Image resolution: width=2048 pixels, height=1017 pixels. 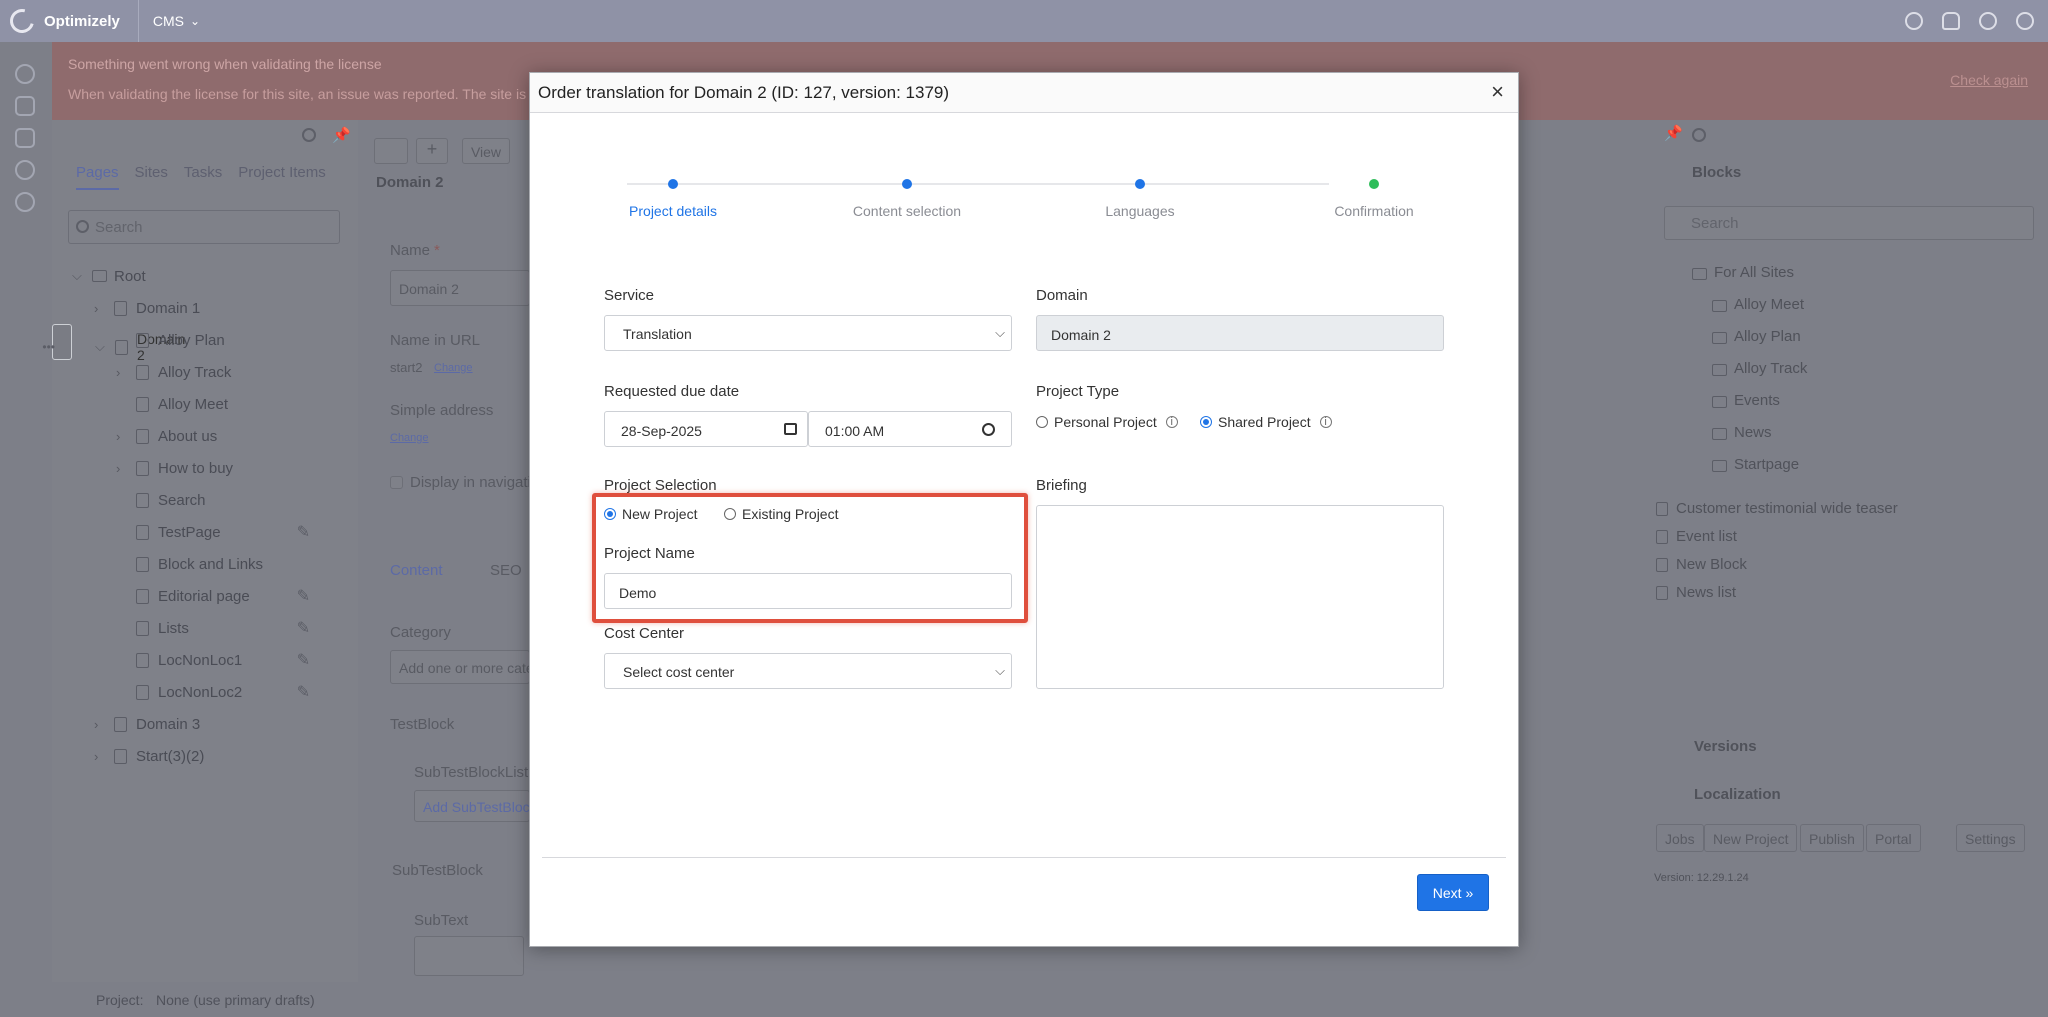 I want to click on tree-node: Search, so click(x=205, y=500).